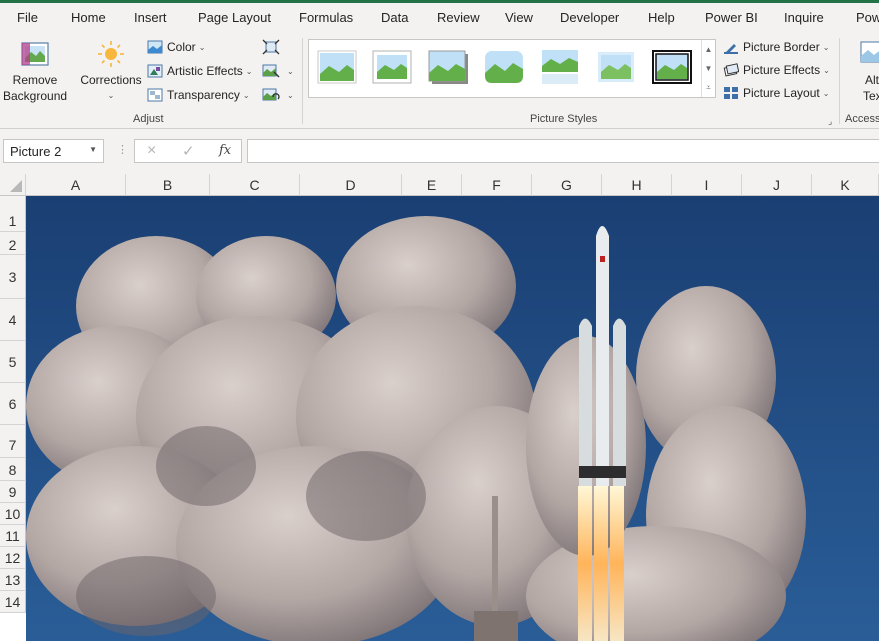  I want to click on row-header-9: 9, so click(13, 492).